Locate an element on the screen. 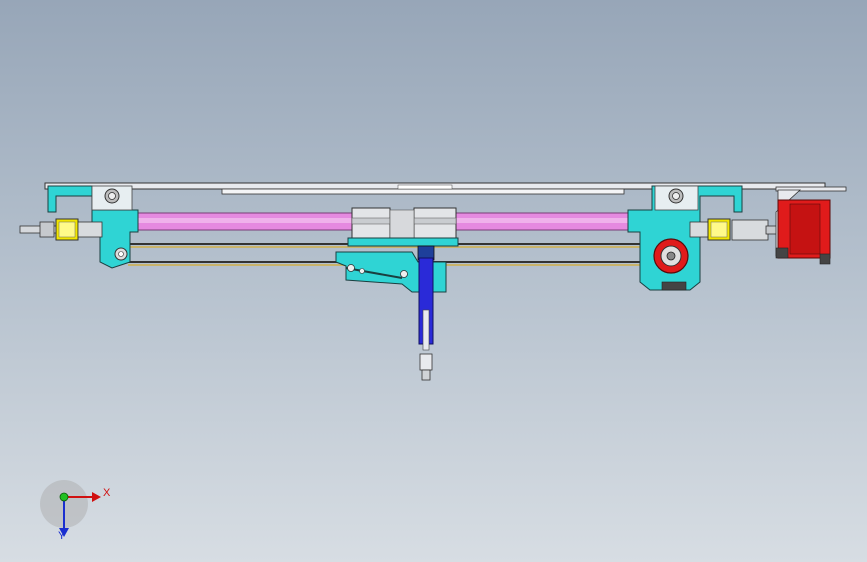 The width and height of the screenshot is (867, 562). axis-label-x: X is located at coordinates (107, 493).